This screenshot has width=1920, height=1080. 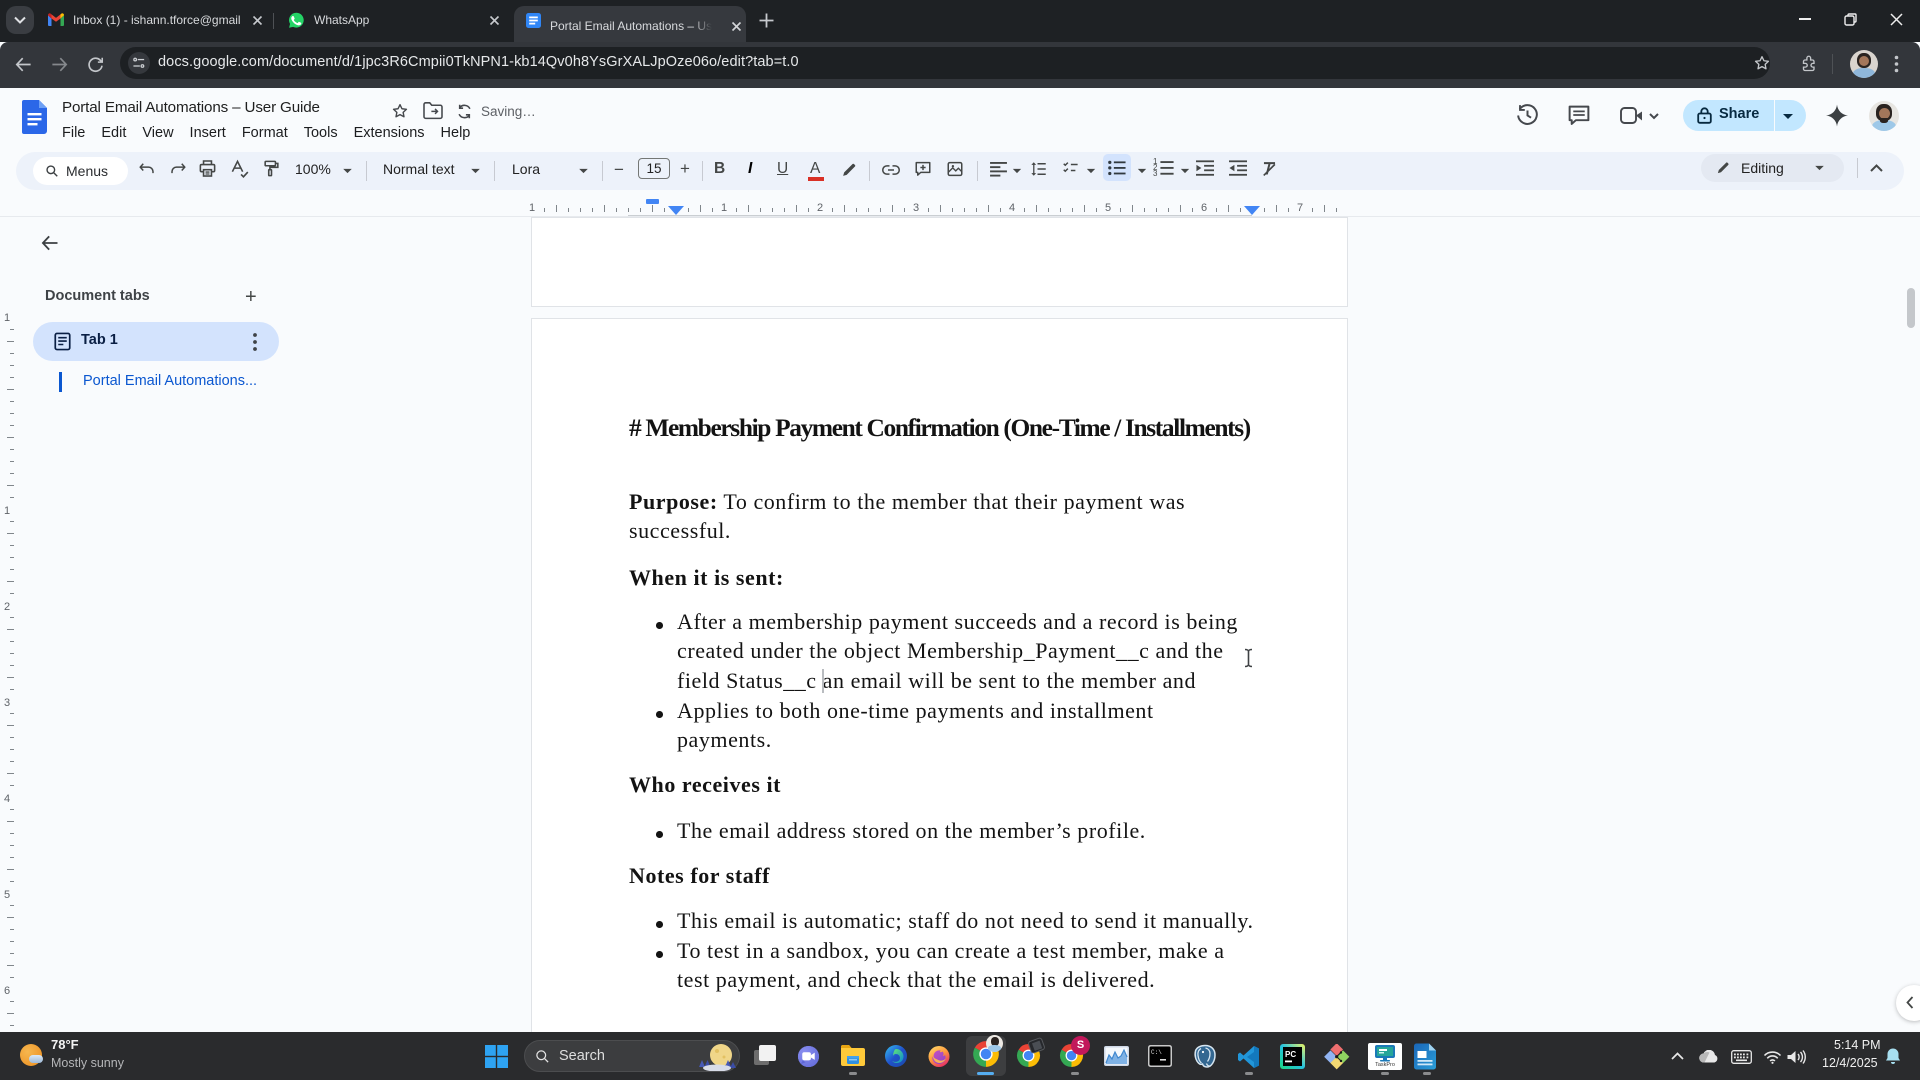 I want to click on svg-text: PC, so click(x=1290, y=1054).